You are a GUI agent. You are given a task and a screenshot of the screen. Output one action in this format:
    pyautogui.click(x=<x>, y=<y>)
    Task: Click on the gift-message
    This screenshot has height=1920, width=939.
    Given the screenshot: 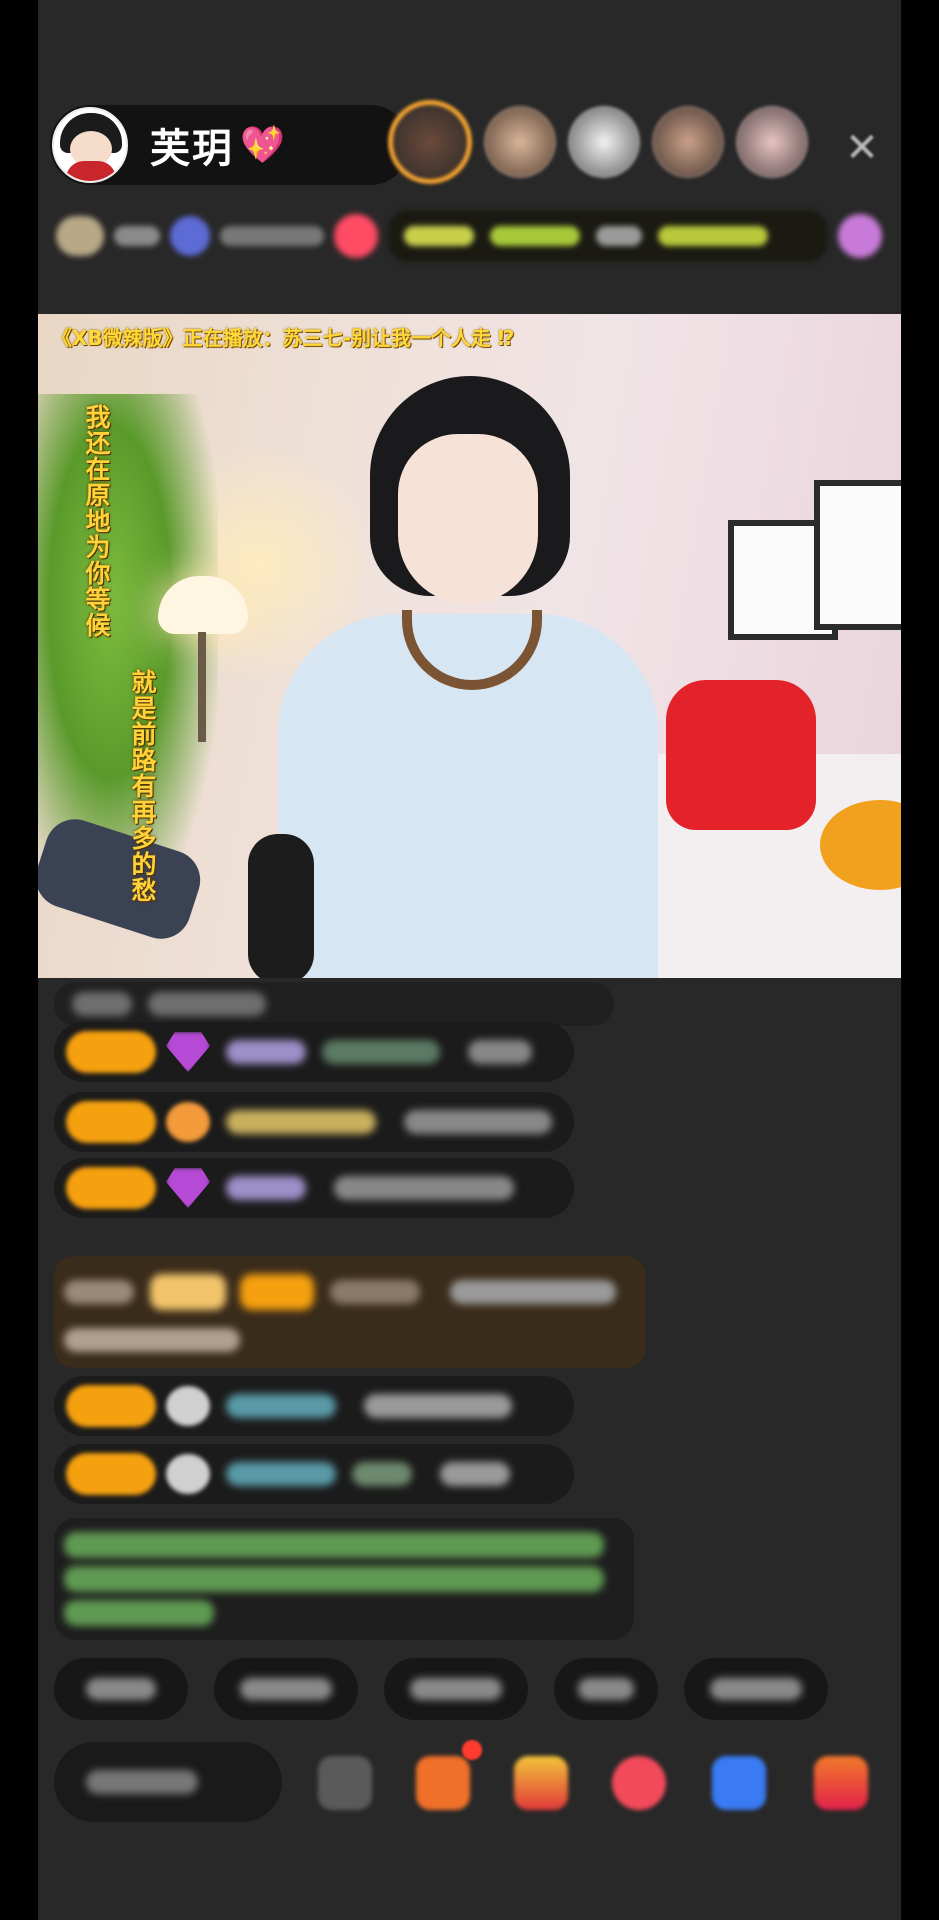 What is the action you would take?
    pyautogui.click(x=350, y=1312)
    